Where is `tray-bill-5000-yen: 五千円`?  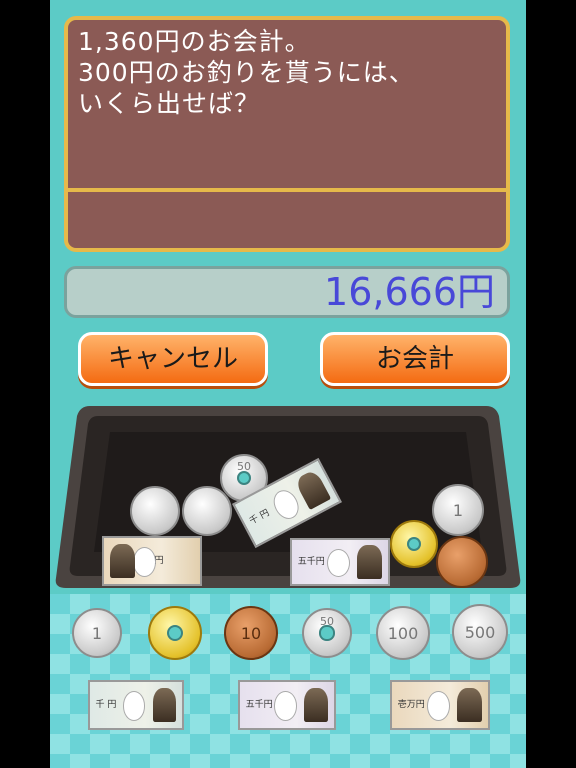 tray-bill-5000-yen: 五千円 is located at coordinates (340, 562).